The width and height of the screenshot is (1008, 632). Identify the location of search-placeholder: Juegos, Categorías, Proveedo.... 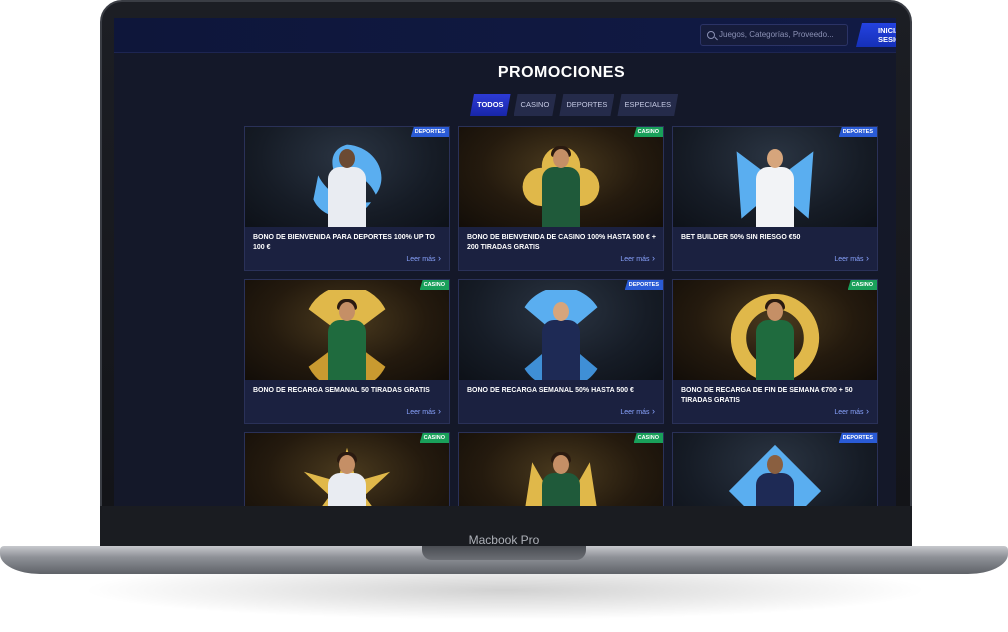
(776, 34).